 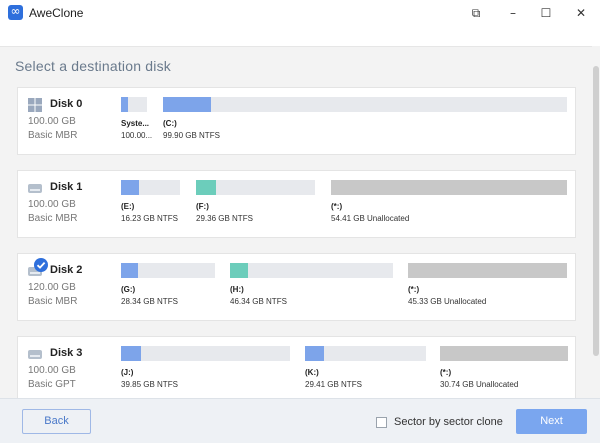 I want to click on partition-name: (J:), so click(x=127, y=372).